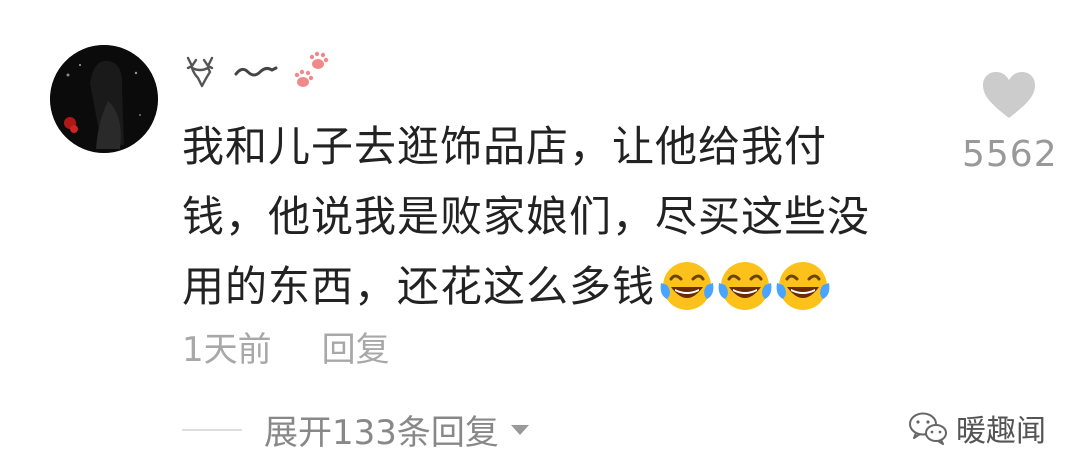  Describe the element at coordinates (227, 350) in the screenshot. I see `comment-time: 1天前` at that location.